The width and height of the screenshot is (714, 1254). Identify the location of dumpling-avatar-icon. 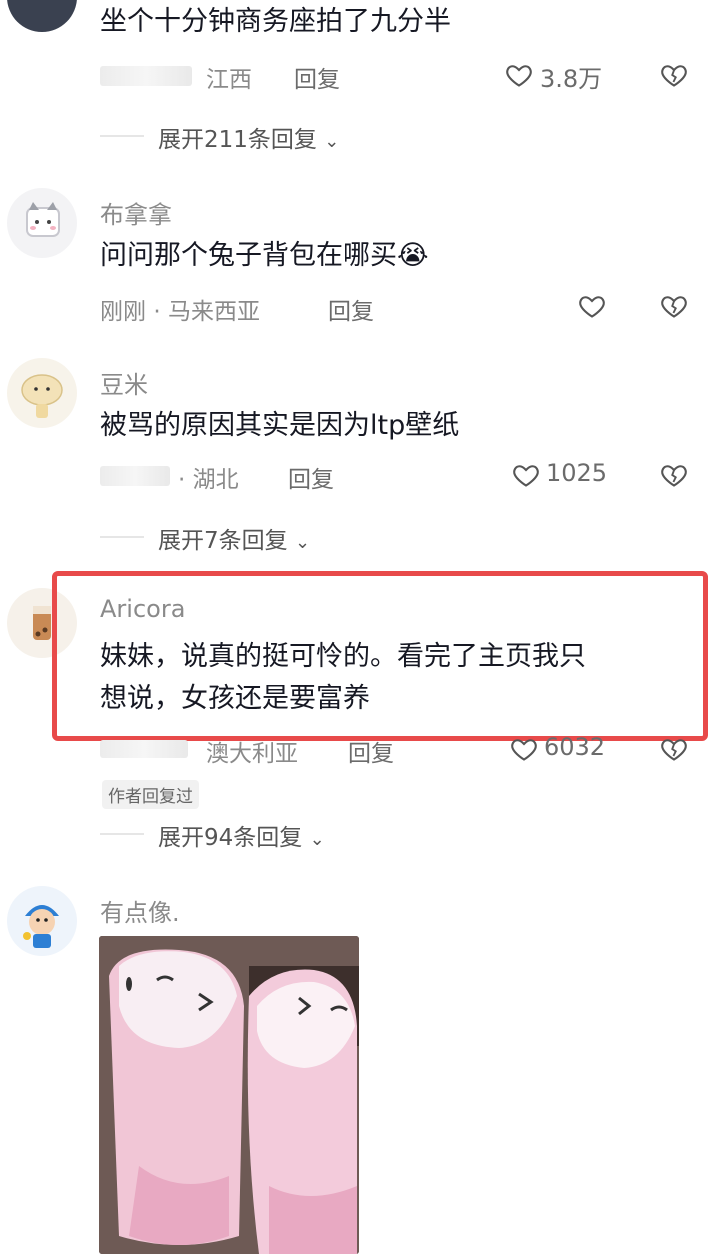
(42, 396).